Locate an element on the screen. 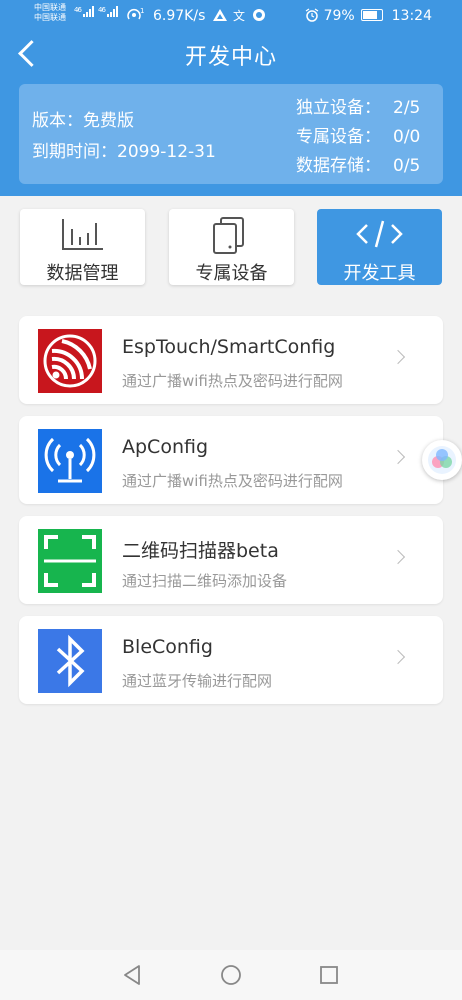  expire-row: 到期时间：2099-12-31 is located at coordinates (124, 152).